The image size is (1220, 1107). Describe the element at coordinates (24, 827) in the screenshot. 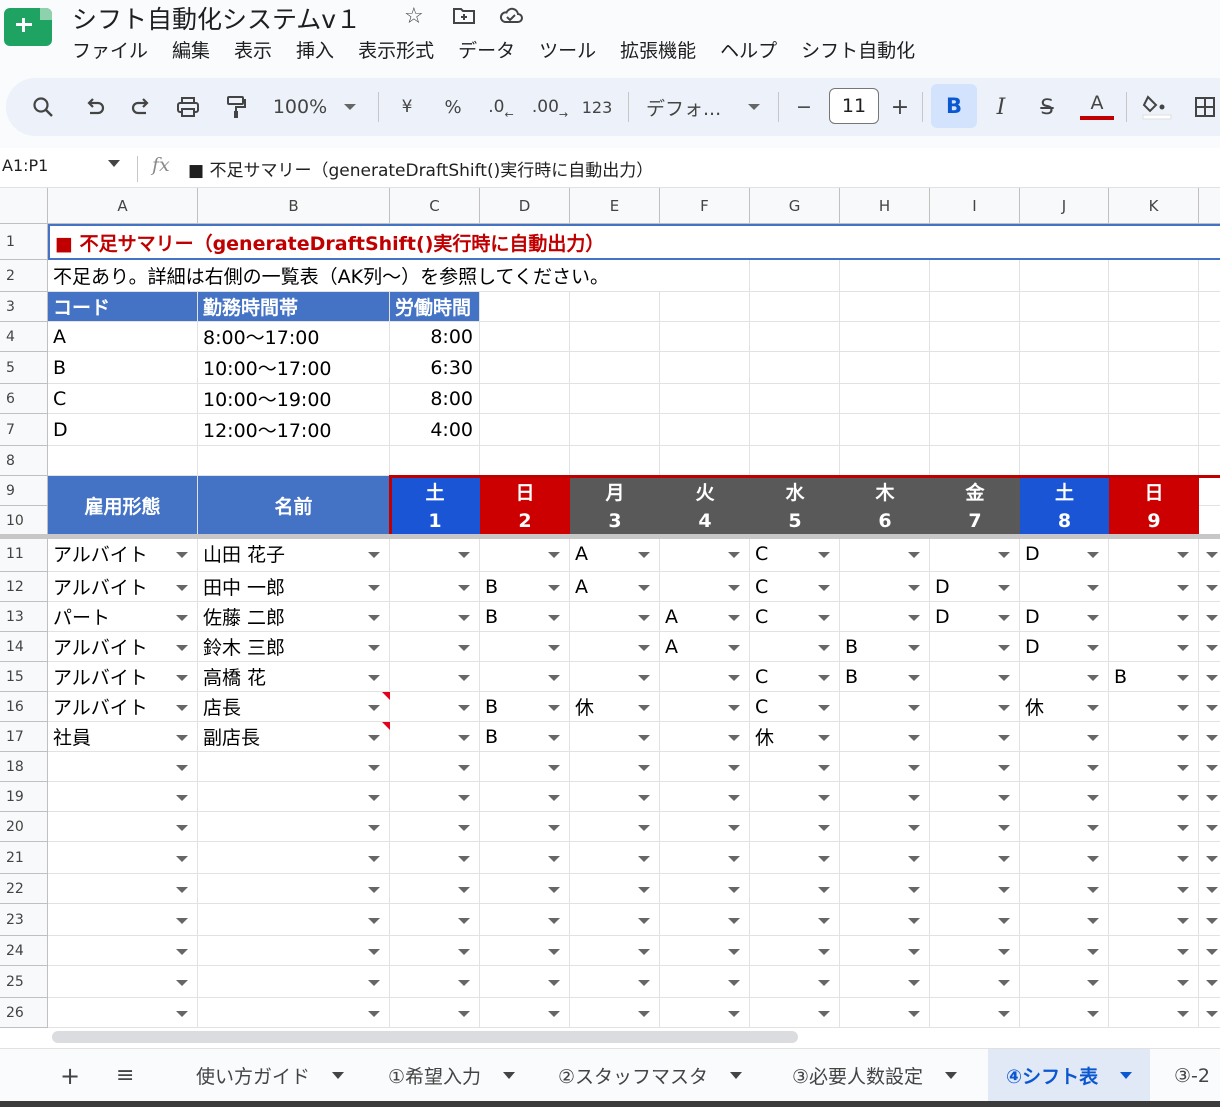

I see `row-header-20: 20` at that location.